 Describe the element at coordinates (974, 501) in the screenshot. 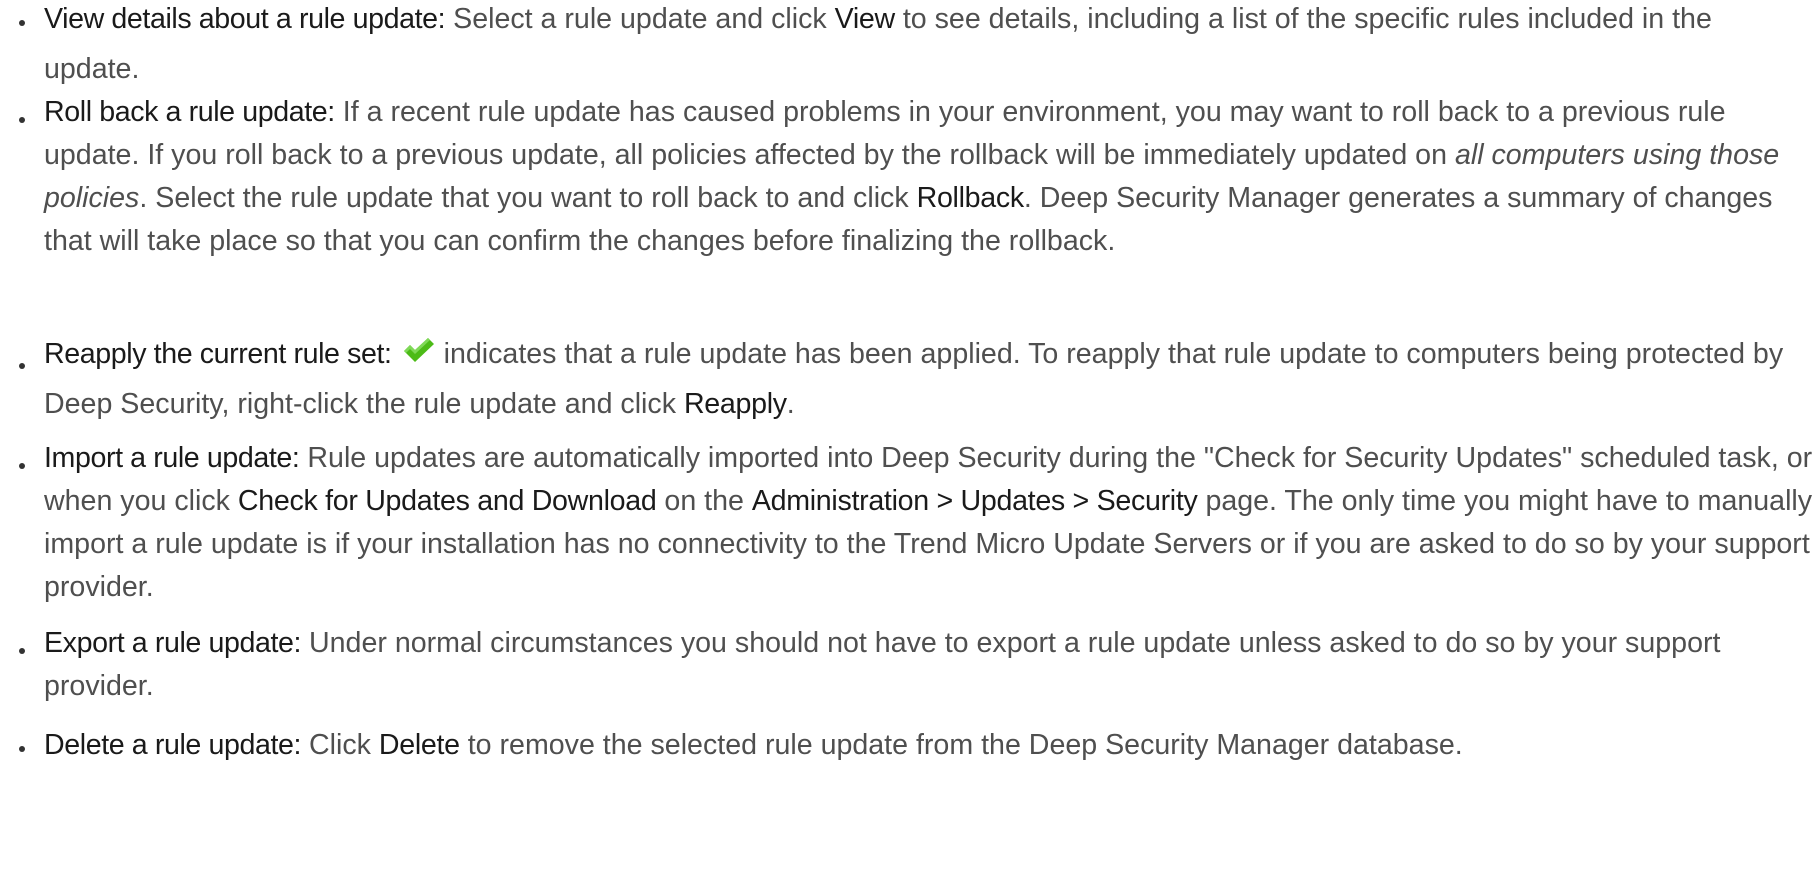

I see `ui-label-admin-path: Administration > Updates > Security` at that location.